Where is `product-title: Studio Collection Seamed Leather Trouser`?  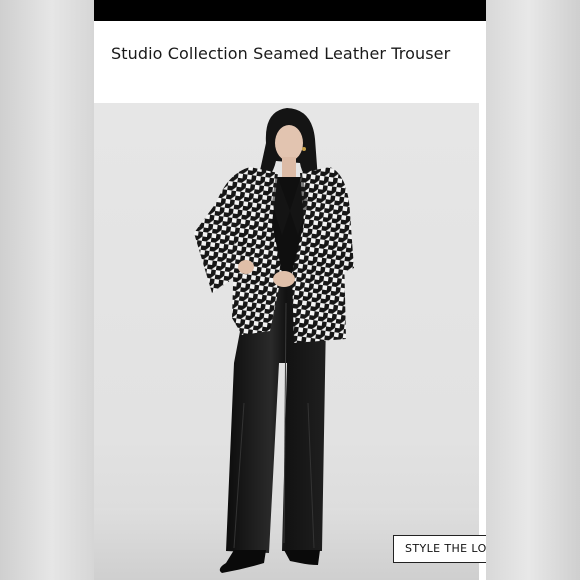
product-title: Studio Collection Seamed Leather Trouser is located at coordinates (281, 53).